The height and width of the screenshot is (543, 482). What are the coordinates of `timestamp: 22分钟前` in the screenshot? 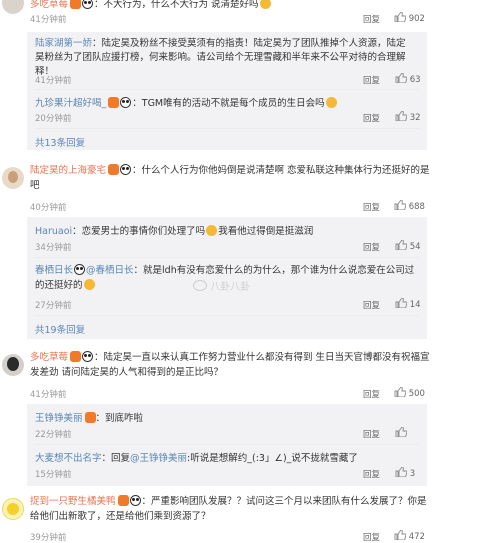 It's located at (53, 435).